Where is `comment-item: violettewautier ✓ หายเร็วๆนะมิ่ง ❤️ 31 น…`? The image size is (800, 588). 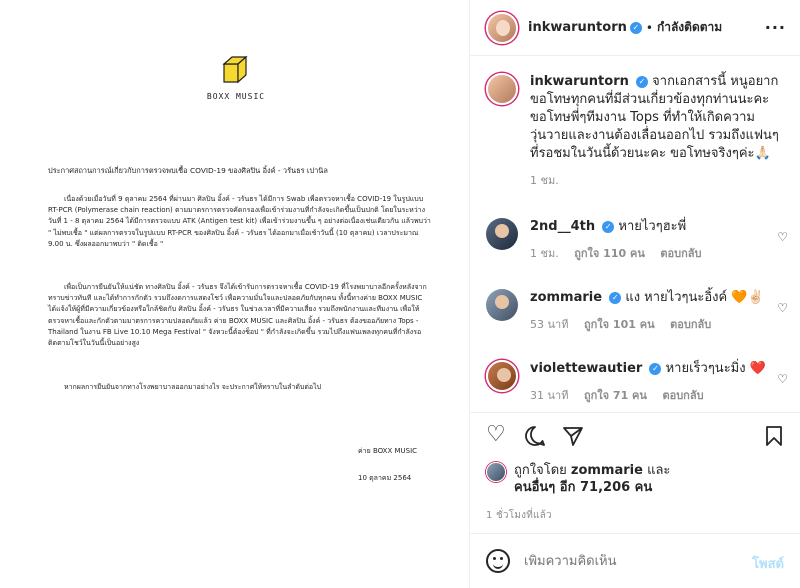 comment-item: violettewautier ✓ หายเร็วๆนะมิ่ง ❤️ 31 น… is located at coordinates (636, 382).